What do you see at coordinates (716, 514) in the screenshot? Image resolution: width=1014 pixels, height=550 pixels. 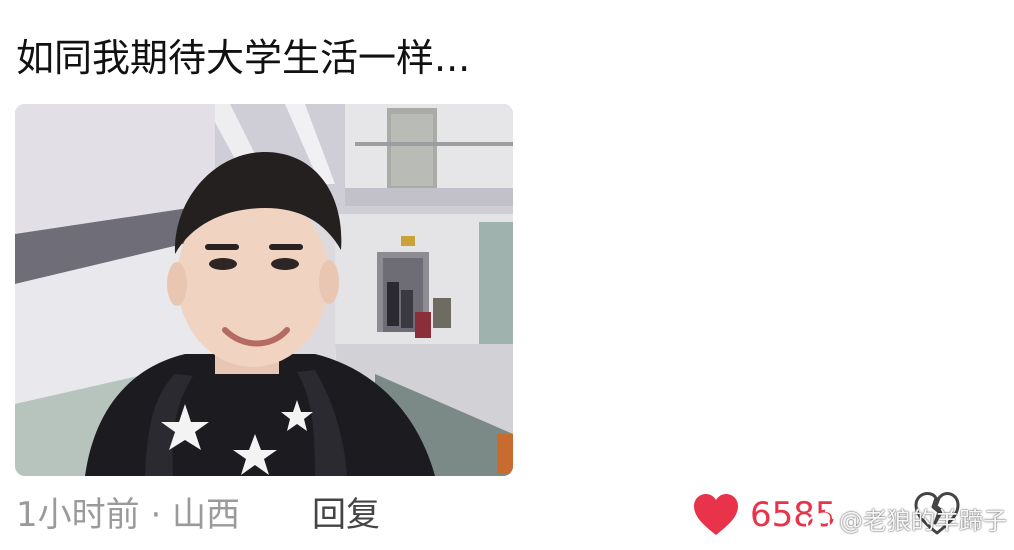 I see `heart-icon` at bounding box center [716, 514].